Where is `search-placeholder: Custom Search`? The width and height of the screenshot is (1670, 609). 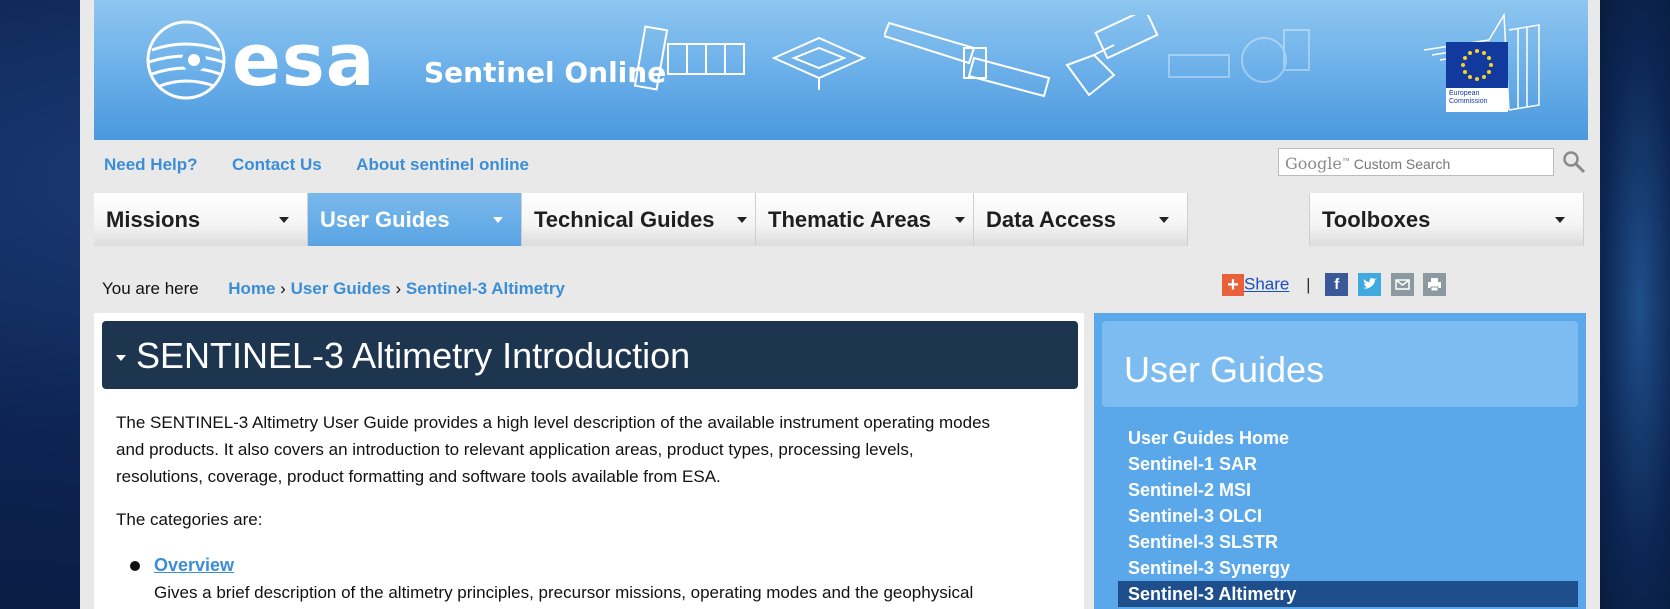
search-placeholder: Custom Search is located at coordinates (1402, 164).